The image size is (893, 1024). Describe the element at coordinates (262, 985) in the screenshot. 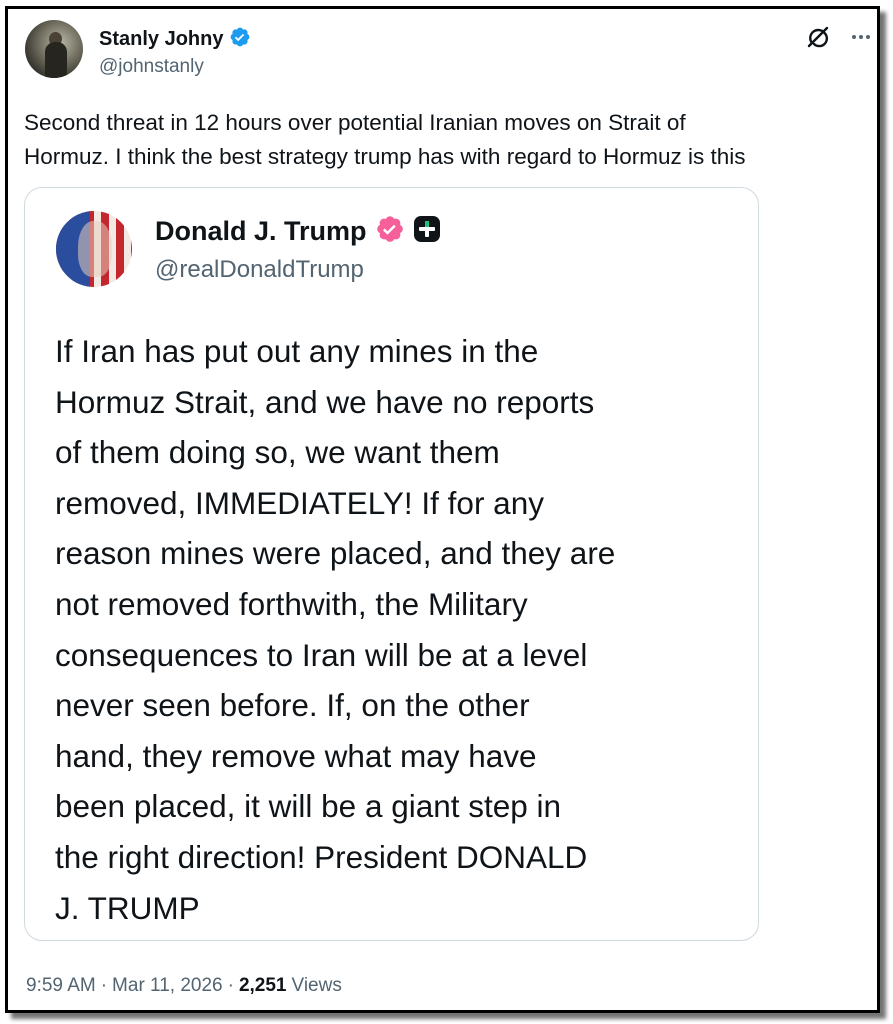

I see `views-count: 2,251` at that location.